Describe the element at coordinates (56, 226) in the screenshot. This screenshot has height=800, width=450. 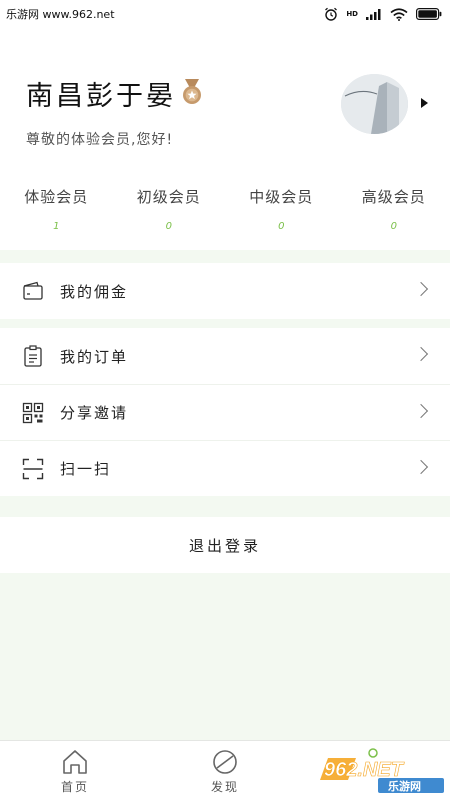
I see `level-count: 1` at that location.